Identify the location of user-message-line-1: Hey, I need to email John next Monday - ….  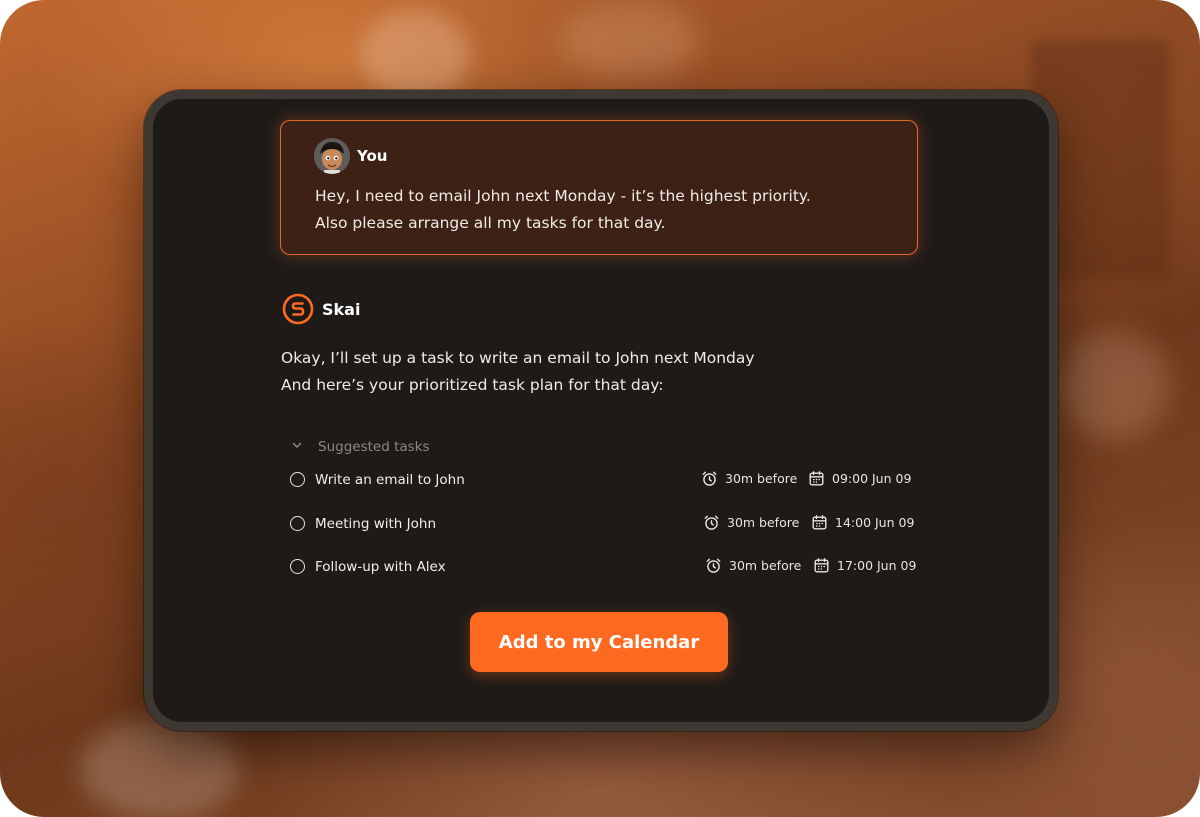
(563, 196).